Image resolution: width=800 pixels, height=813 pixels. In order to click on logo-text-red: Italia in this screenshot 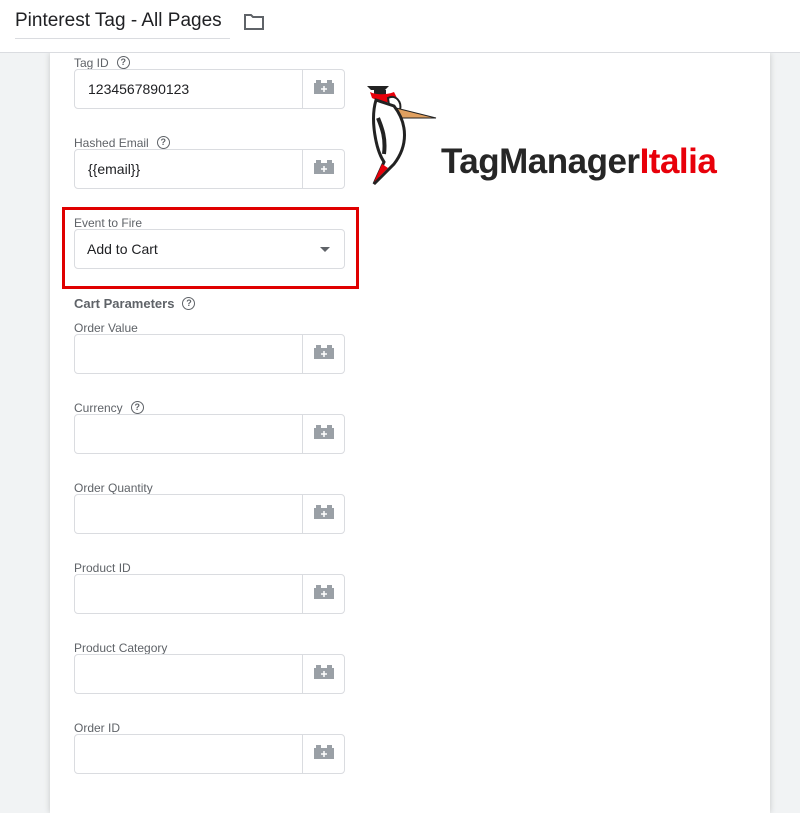, I will do `click(678, 161)`.